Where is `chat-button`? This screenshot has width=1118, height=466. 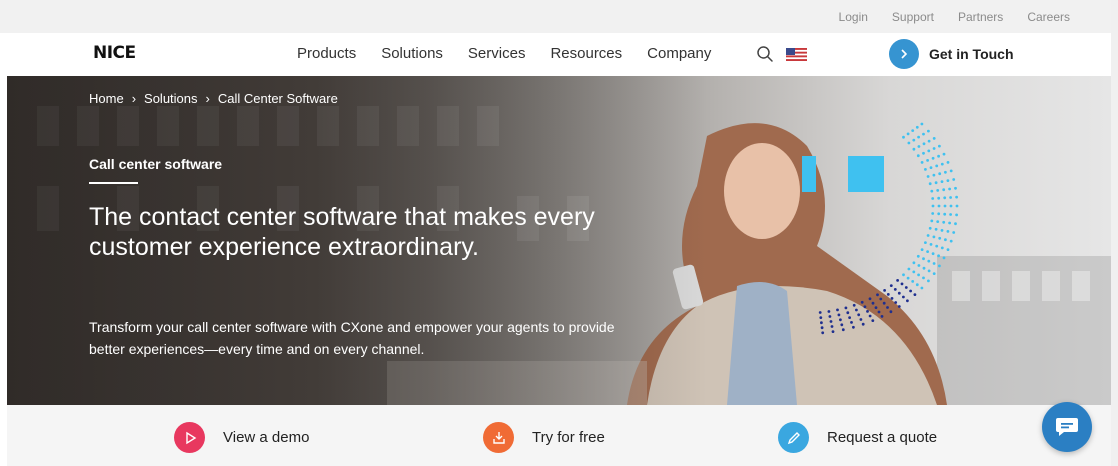
chat-button is located at coordinates (1067, 427).